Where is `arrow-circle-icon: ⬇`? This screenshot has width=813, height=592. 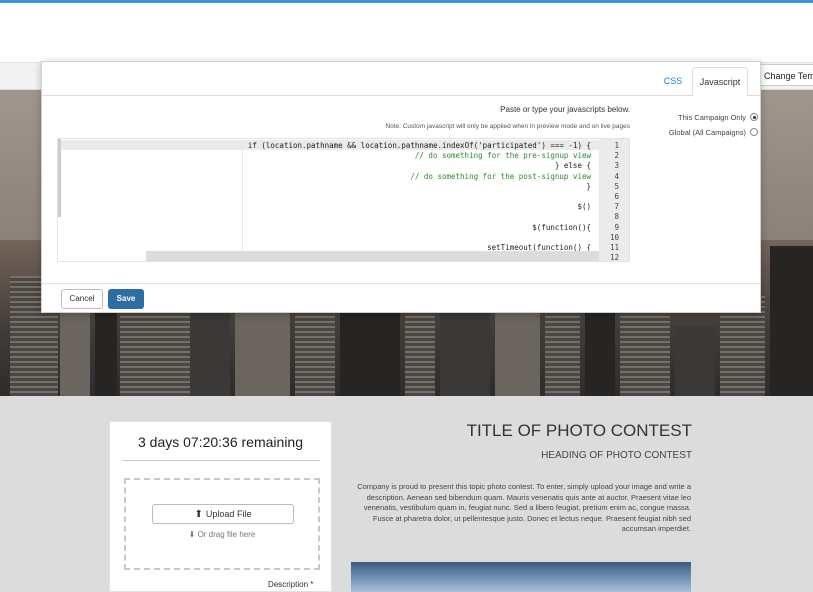 arrow-circle-icon: ⬇ is located at coordinates (192, 534).